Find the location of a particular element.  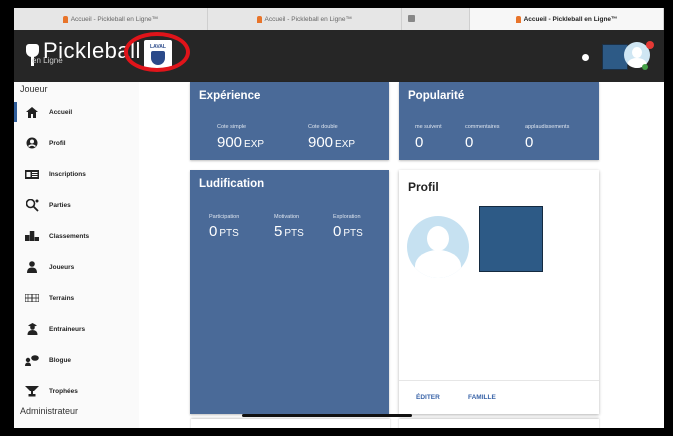

sidebar-item-entraineurs: Entraineurs is located at coordinates (76, 329).